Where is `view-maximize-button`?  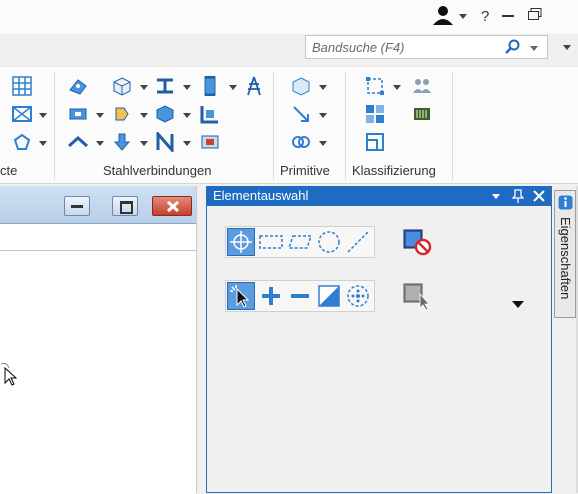
view-maximize-button is located at coordinates (125, 206).